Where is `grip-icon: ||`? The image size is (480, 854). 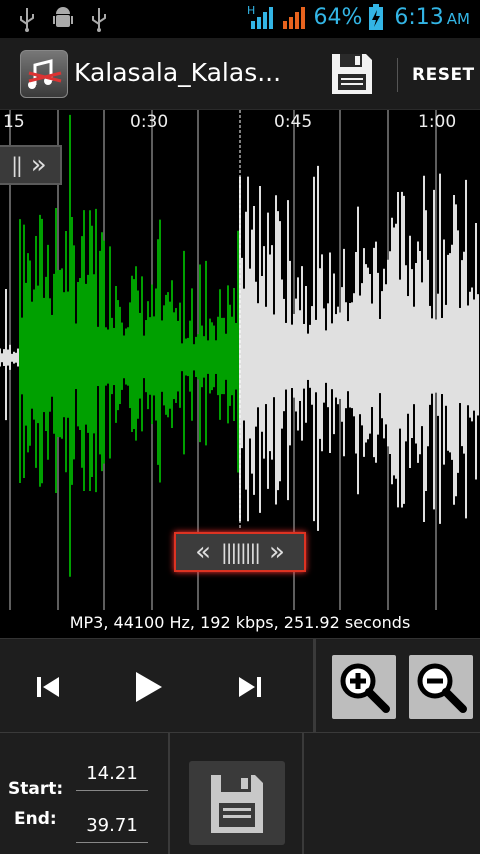 grip-icon: || is located at coordinates (17, 165).